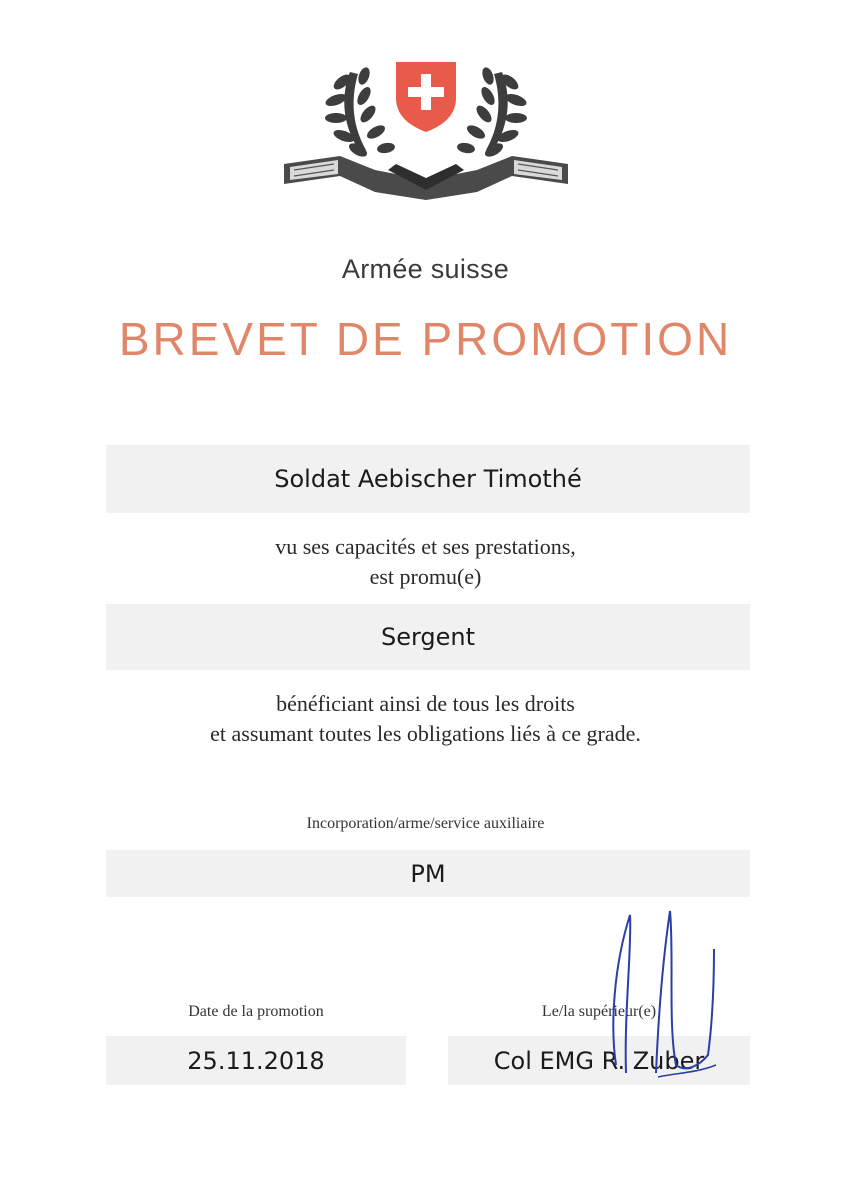 This screenshot has width=851, height=1180. Describe the element at coordinates (425, 823) in the screenshot. I see `incorporation-label: Incorporation/arme/service auxiliaire` at that location.